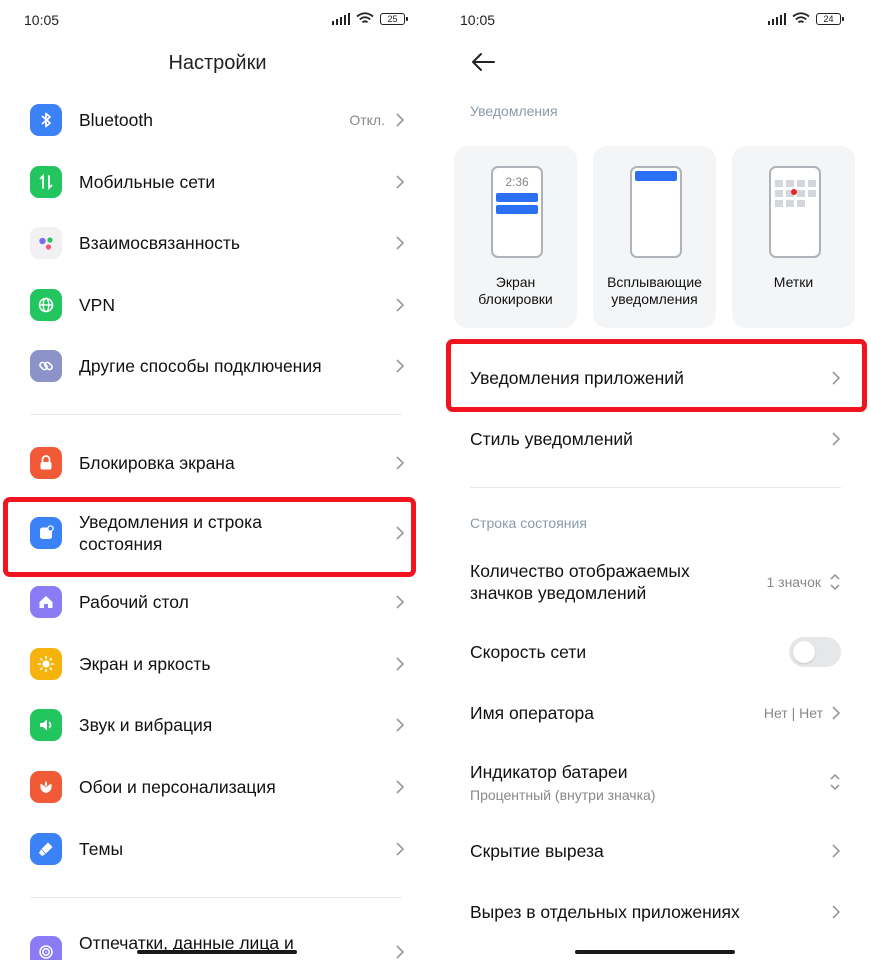 The width and height of the screenshot is (871, 960). Describe the element at coordinates (217, 305) in the screenshot. I see `settings-item-vpn: VPN` at that location.